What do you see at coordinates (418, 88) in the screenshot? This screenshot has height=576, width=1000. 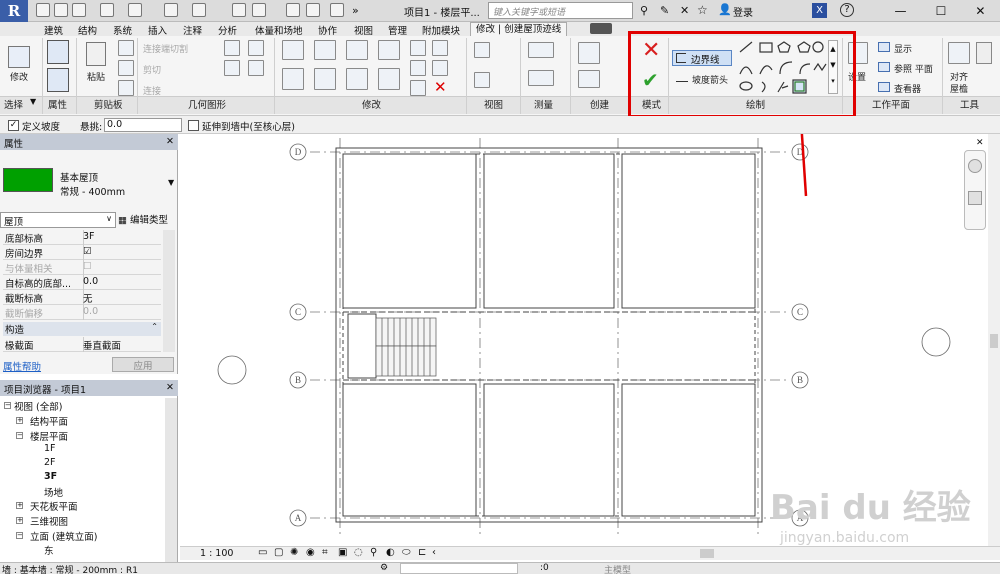 I see `scale-icon` at bounding box center [418, 88].